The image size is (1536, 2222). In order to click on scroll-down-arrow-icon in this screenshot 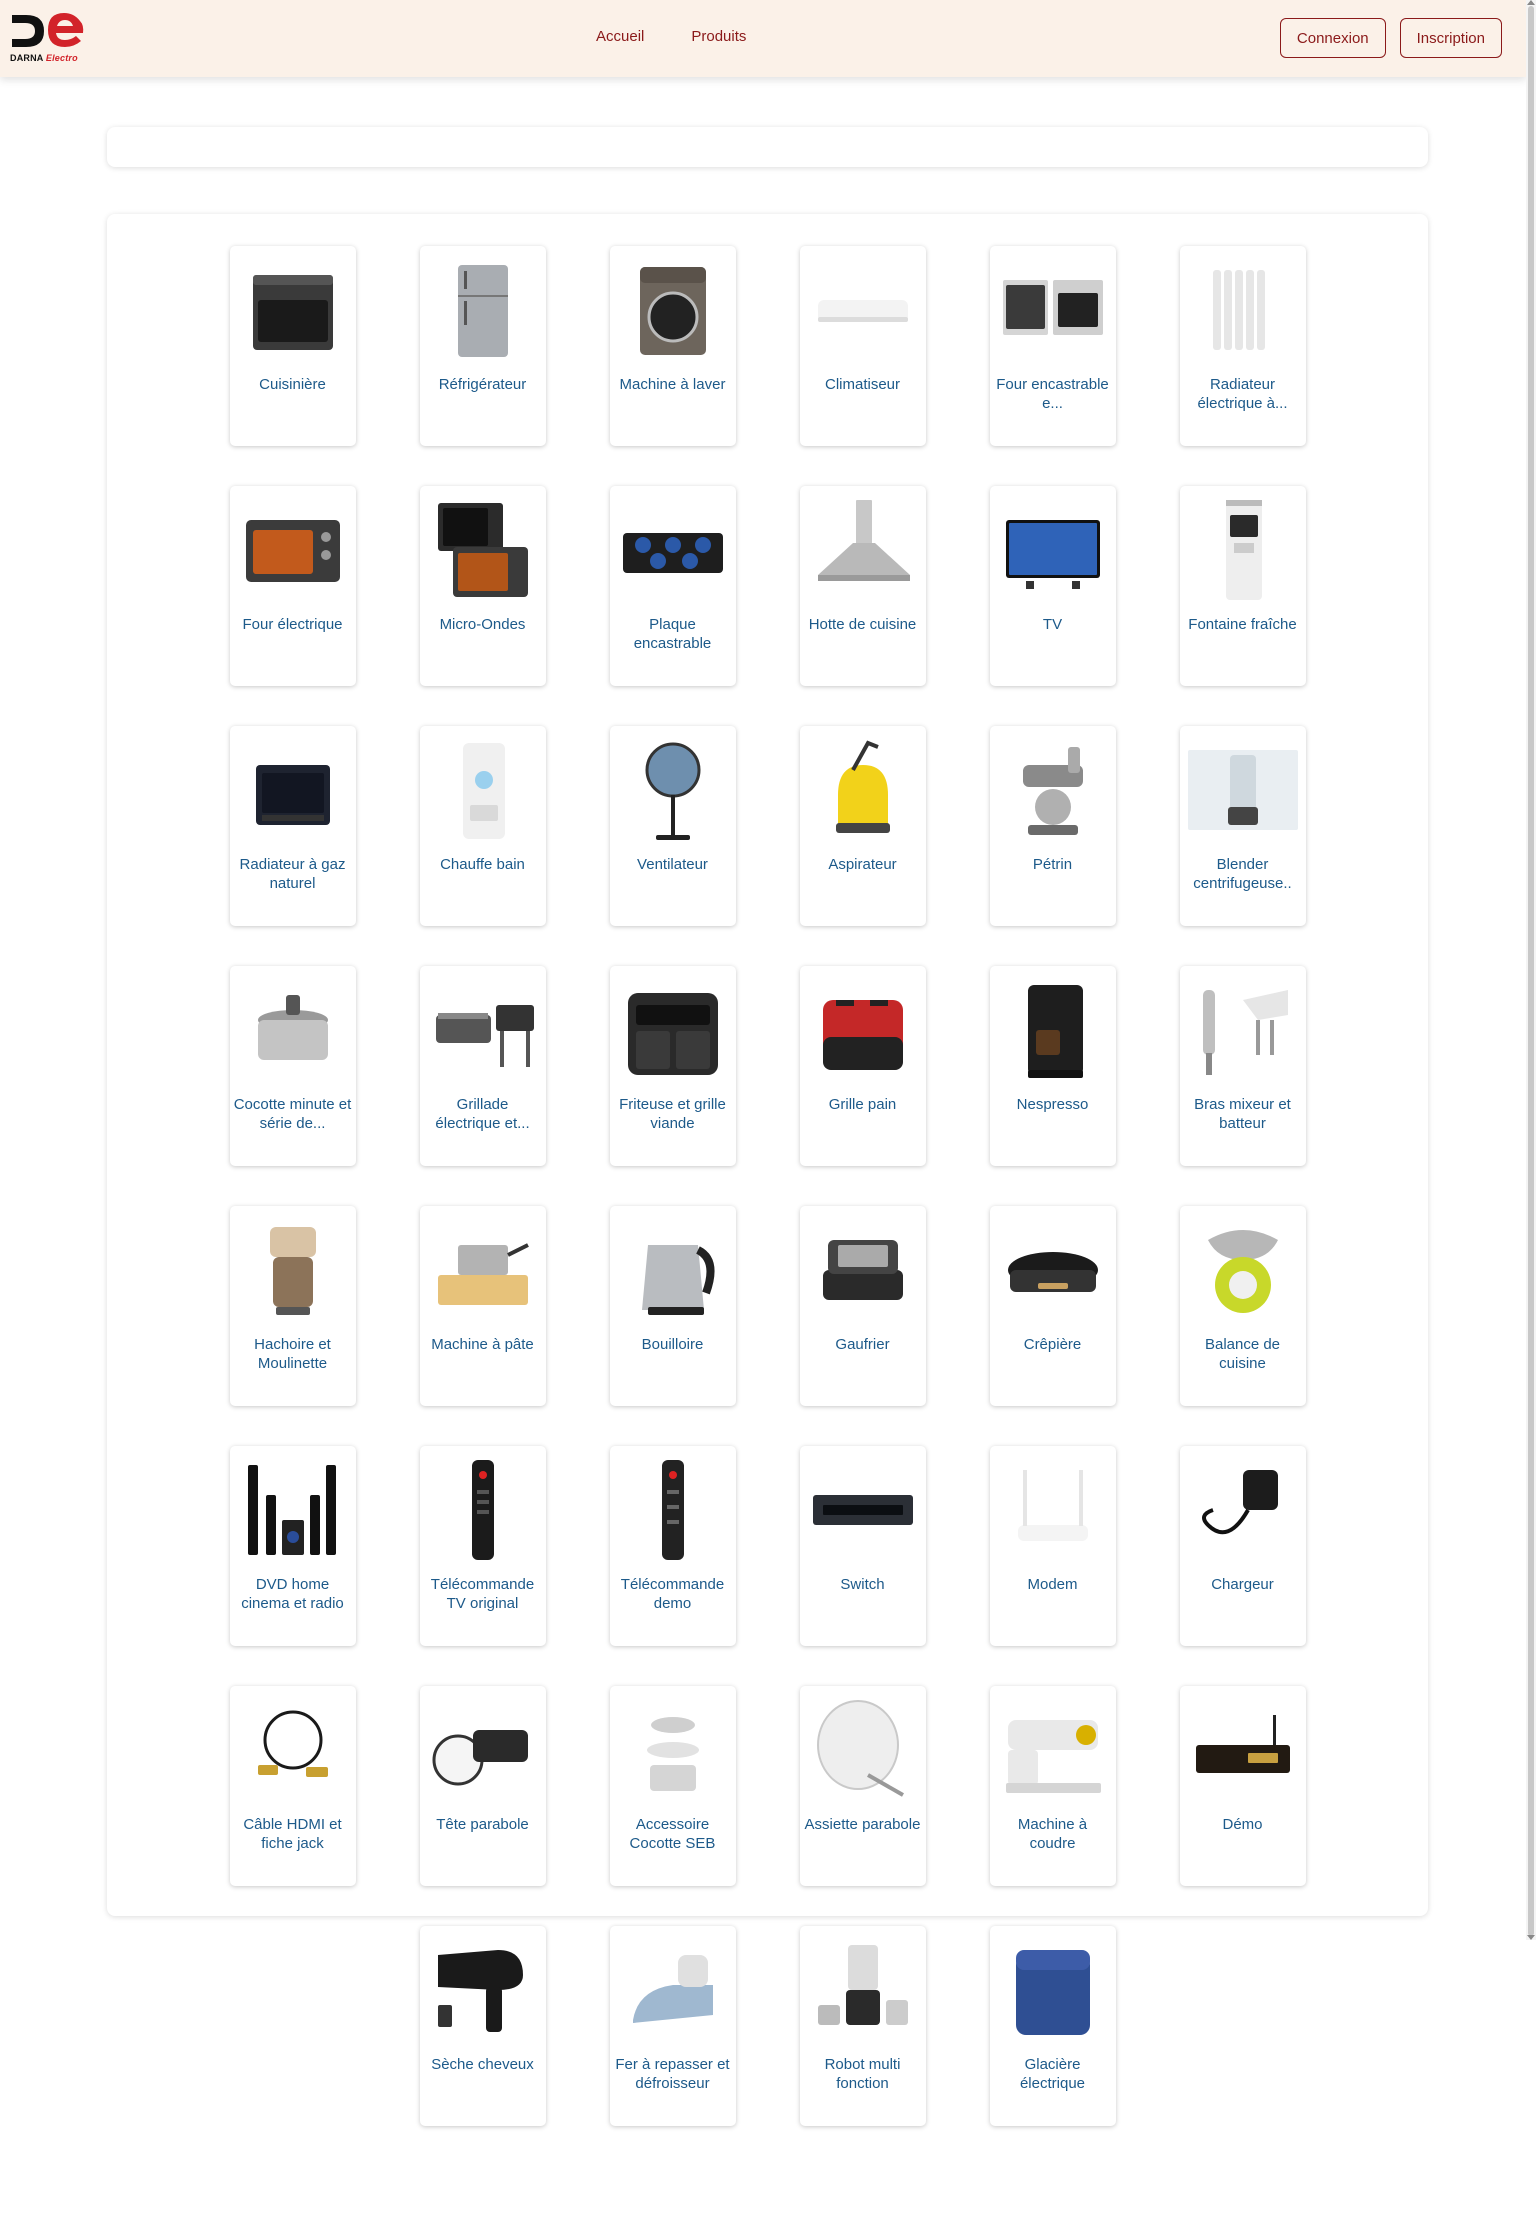, I will do `click(1531, 1937)`.